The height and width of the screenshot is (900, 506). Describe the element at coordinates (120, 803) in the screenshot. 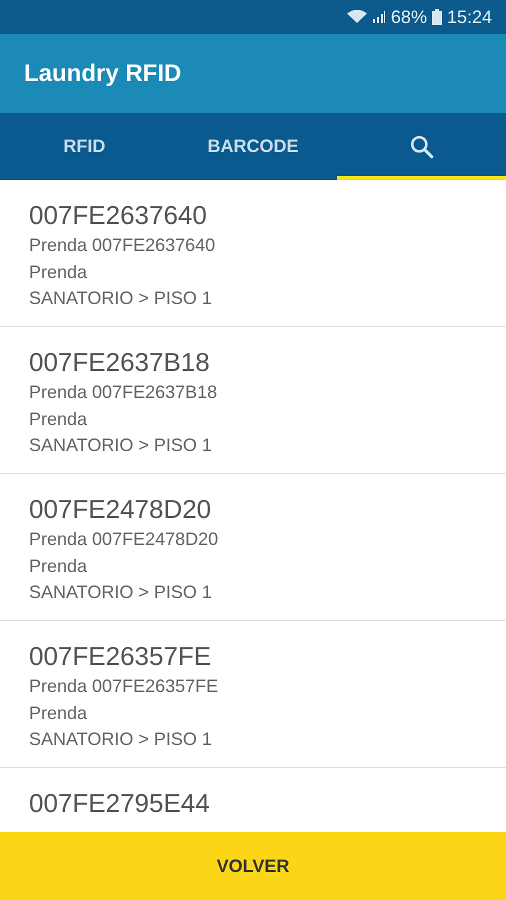

I see `item-code: 007FE2795E44` at that location.